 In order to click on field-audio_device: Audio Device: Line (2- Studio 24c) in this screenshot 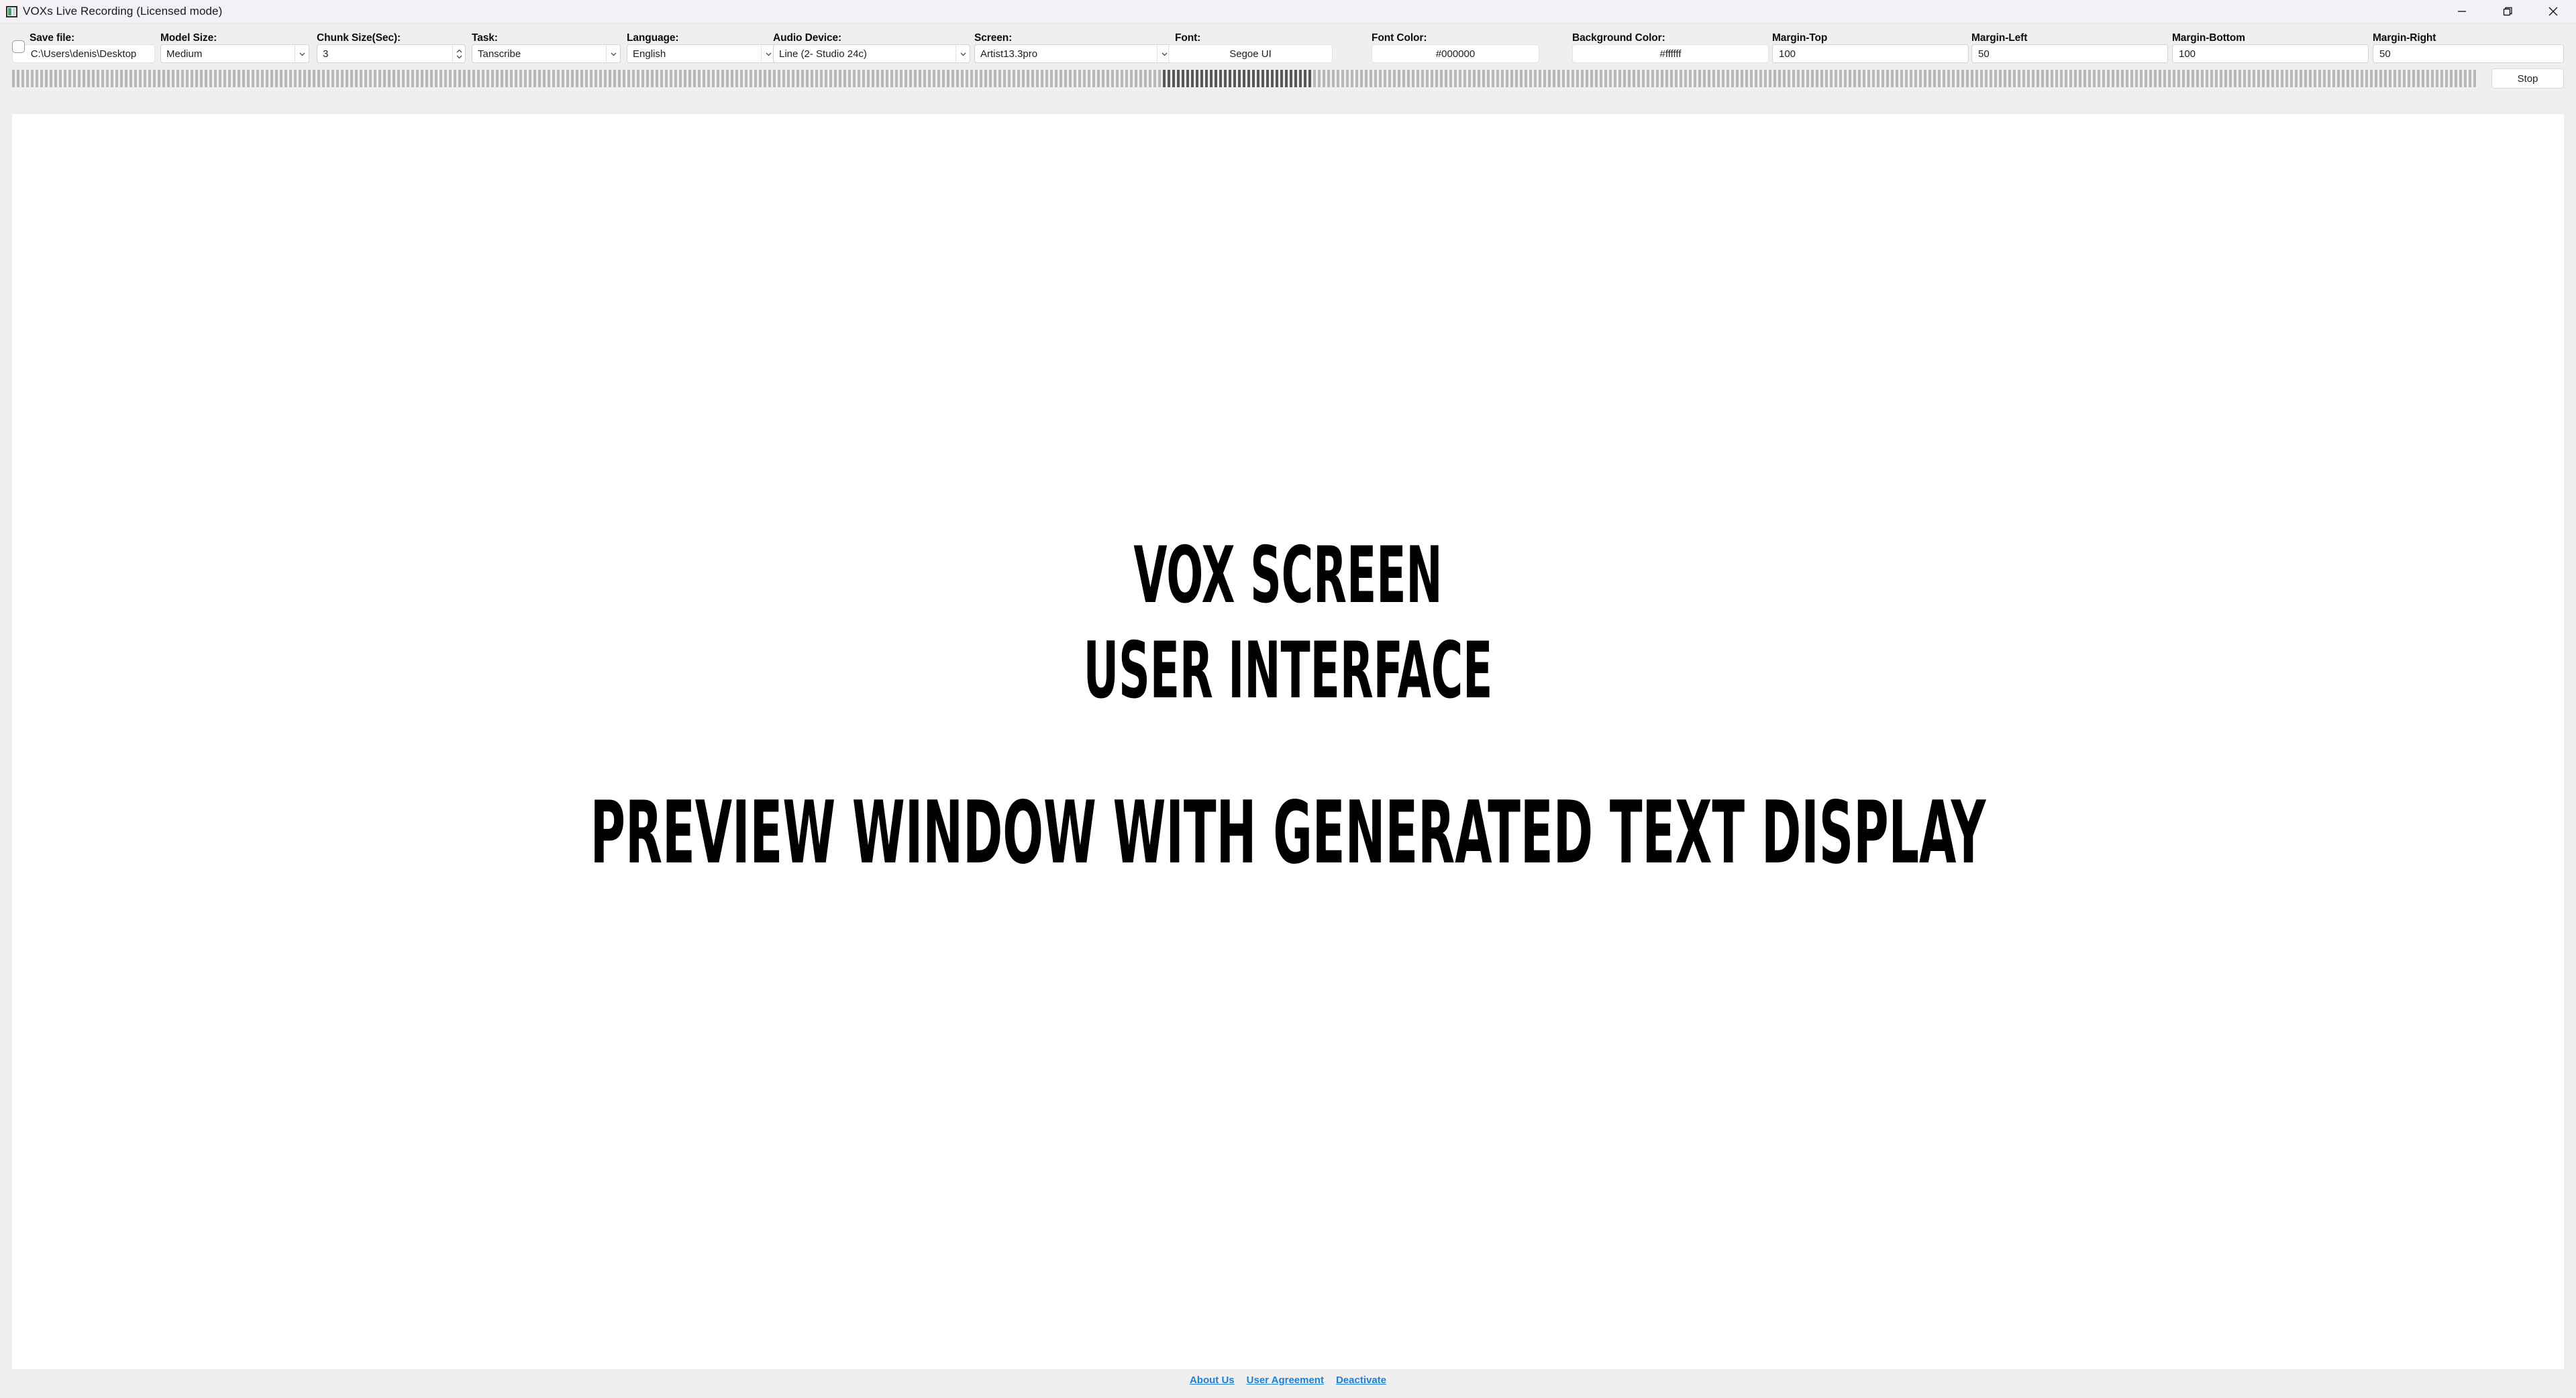, I will do `click(871, 46)`.